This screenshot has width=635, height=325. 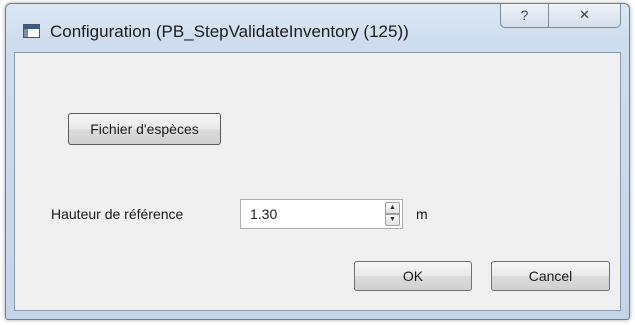 I want to click on unit-label: m, so click(x=422, y=214).